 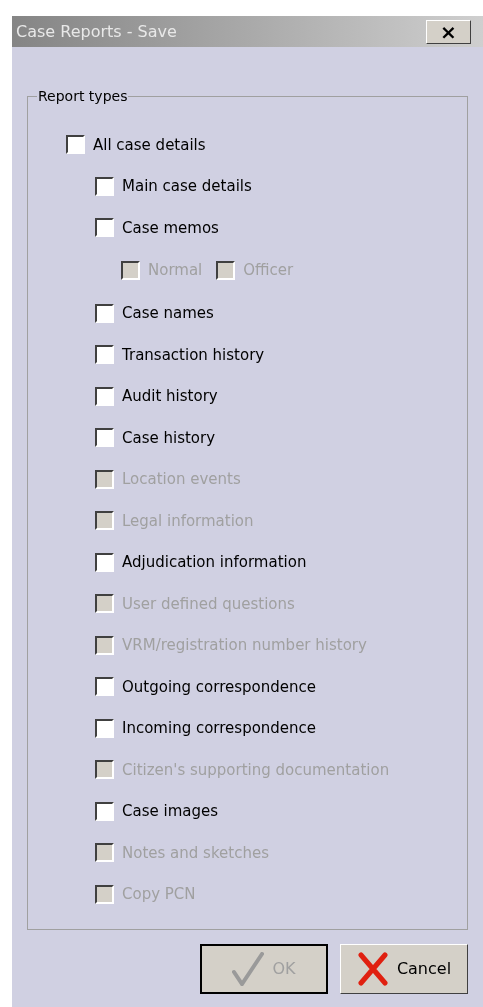 I want to click on checkbox-label: Notes and sketches, so click(x=195, y=853).